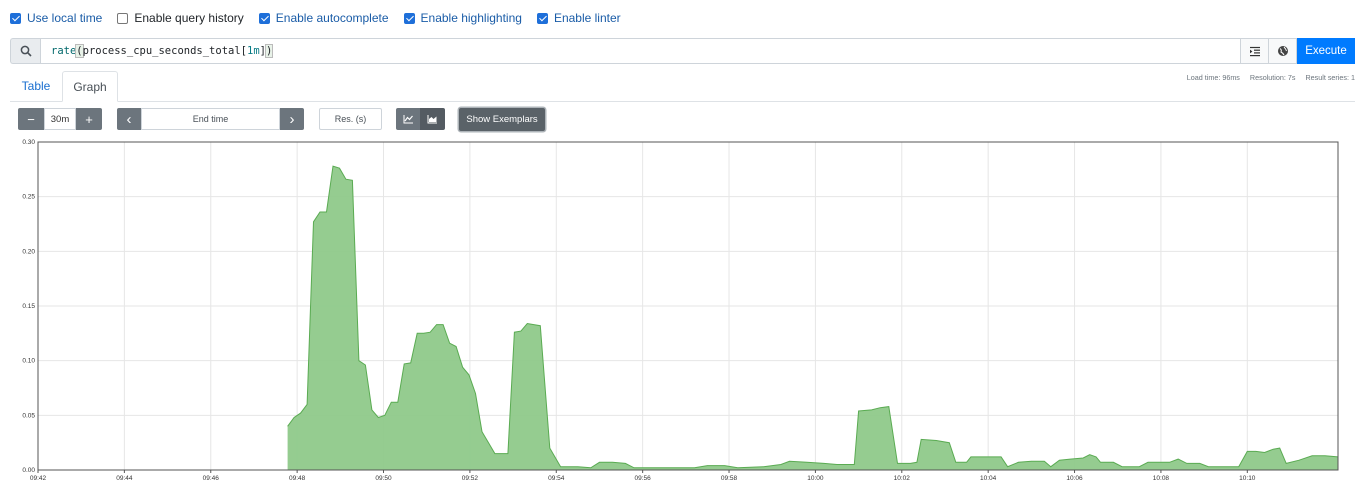 Image resolution: width=1355 pixels, height=503 pixels. I want to click on query-paren-close: ), so click(269, 51).